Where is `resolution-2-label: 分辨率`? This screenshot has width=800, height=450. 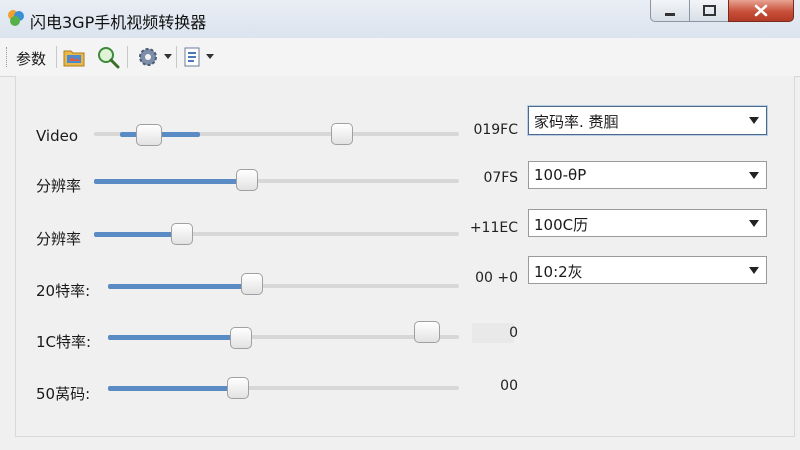
resolution-2-label: 分辨率 is located at coordinates (59, 239).